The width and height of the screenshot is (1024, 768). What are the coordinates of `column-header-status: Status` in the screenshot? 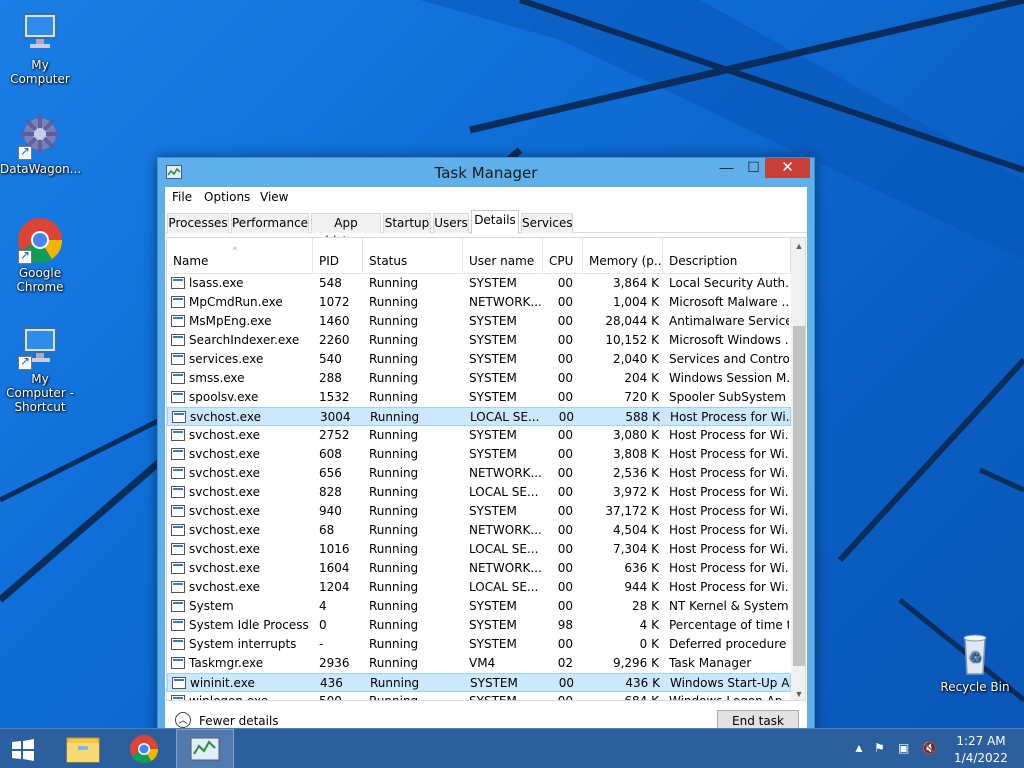 It's located at (413, 256).